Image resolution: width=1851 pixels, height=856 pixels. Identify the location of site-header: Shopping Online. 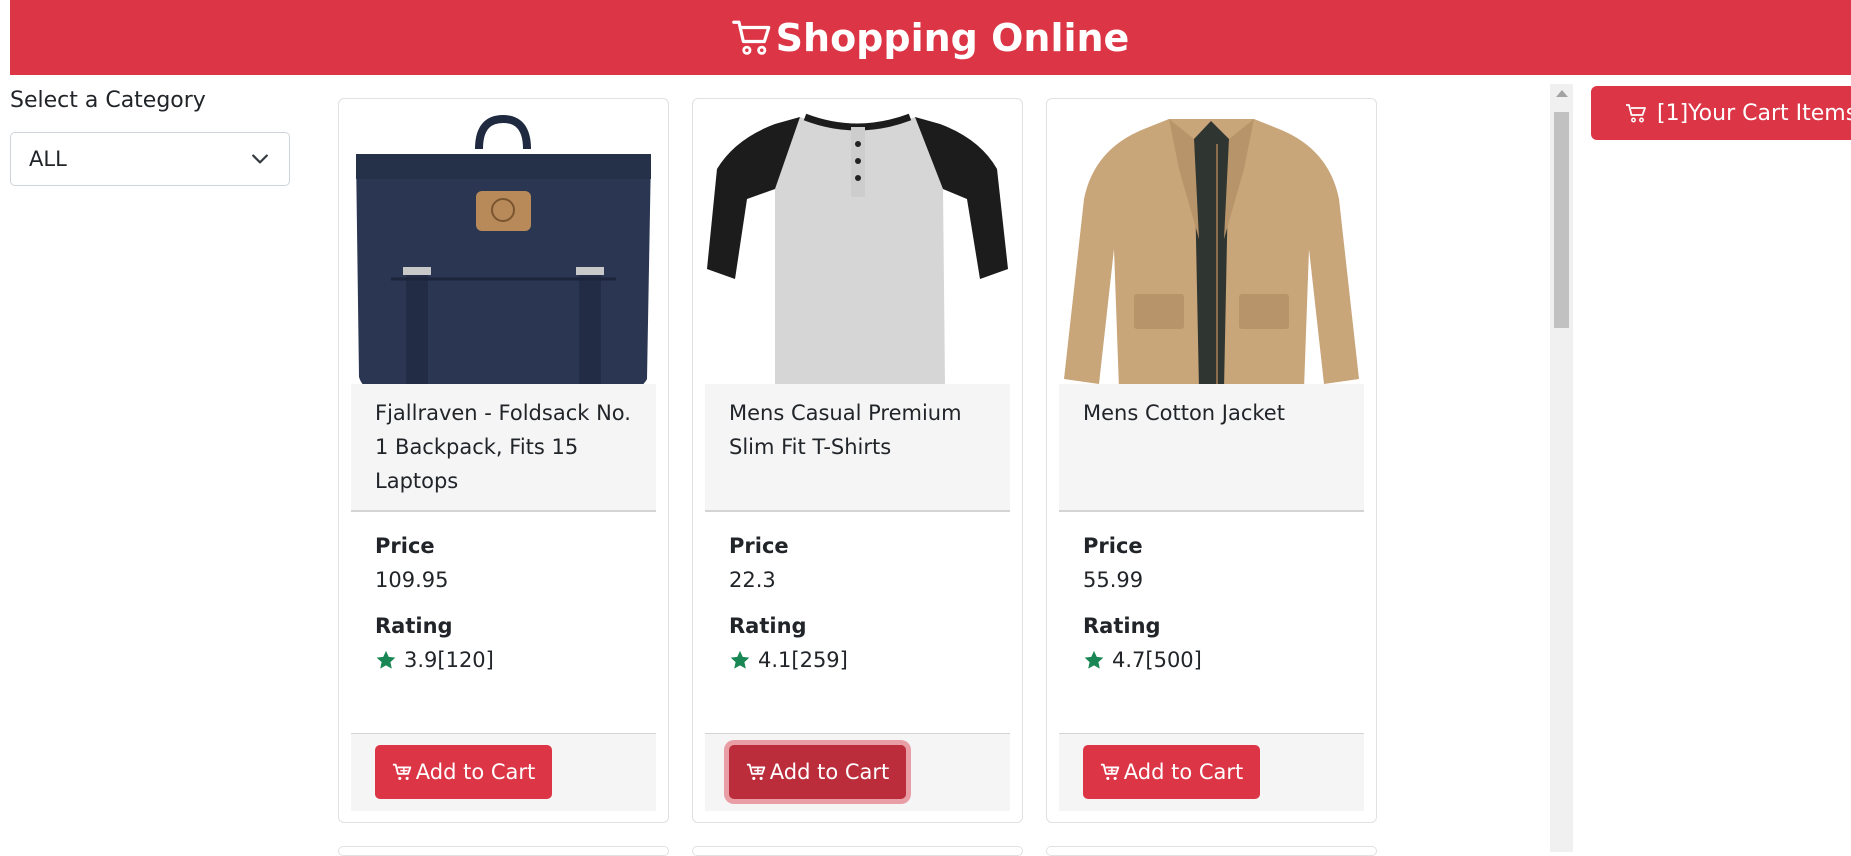
(930, 37).